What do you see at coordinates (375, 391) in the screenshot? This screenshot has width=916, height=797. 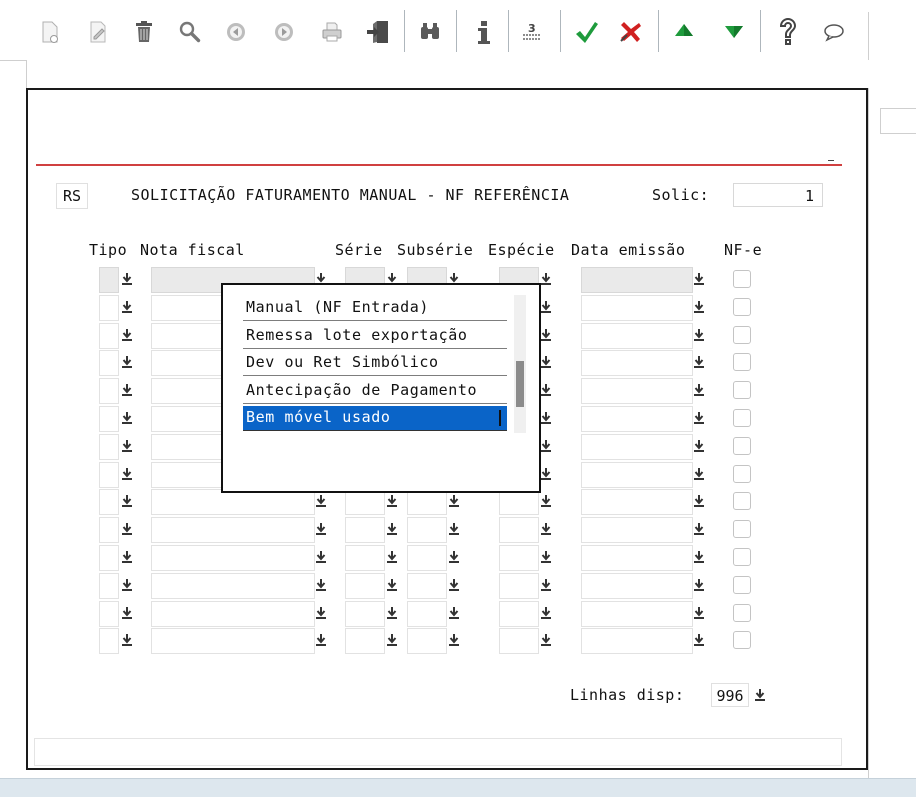 I see `option-antecipacao-pagamento: Antecipação de Pagamento` at bounding box center [375, 391].